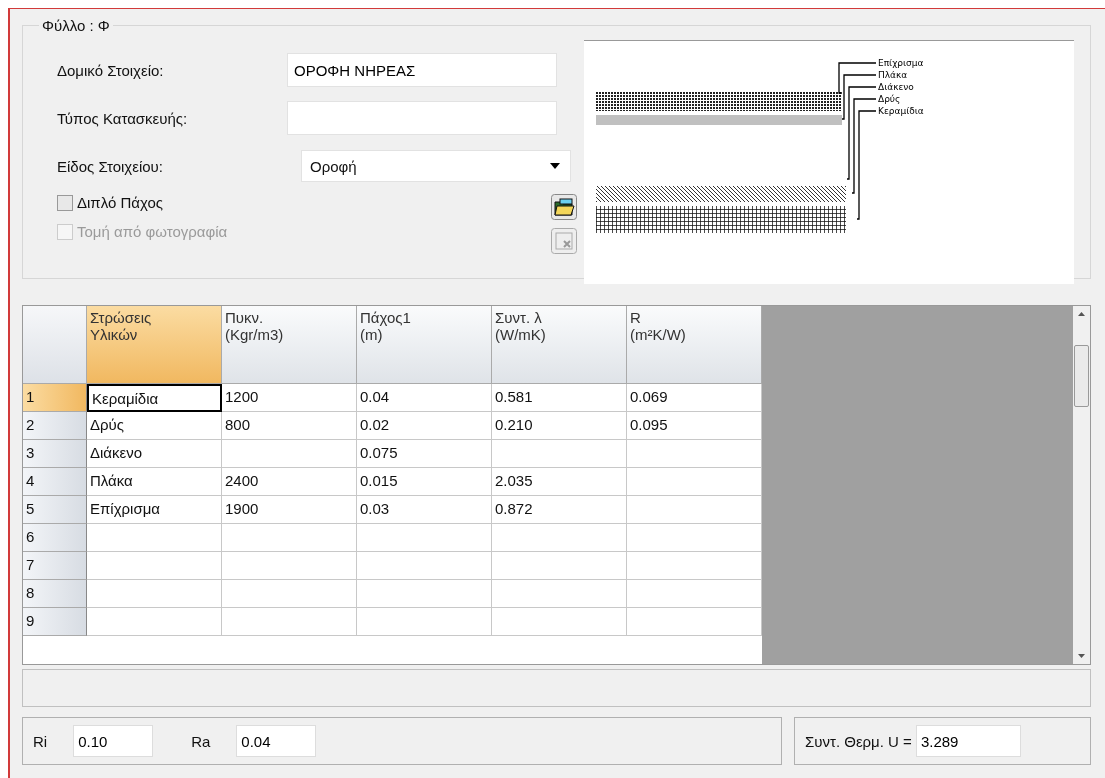  What do you see at coordinates (424, 398) in the screenshot?
I see `table-cell: 0.04` at bounding box center [424, 398].